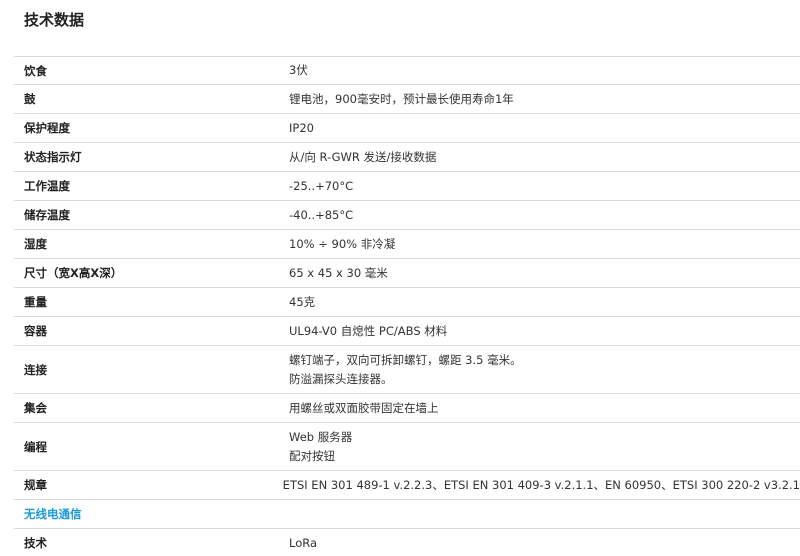 The height and width of the screenshot is (556, 800). Describe the element at coordinates (407, 514) in the screenshot. I see `section-header-row: 无线电通信` at that location.